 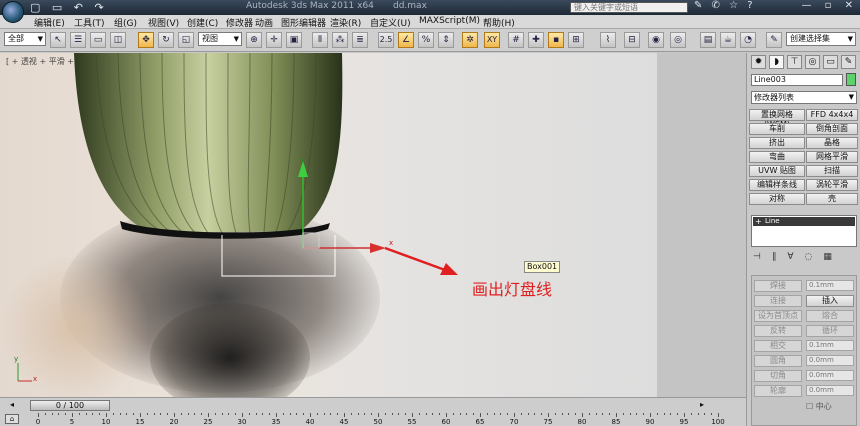 What do you see at coordinates (821, 39) in the screenshot?
I see `named-selection-dropdown: 创建选择集 ▼` at bounding box center [821, 39].